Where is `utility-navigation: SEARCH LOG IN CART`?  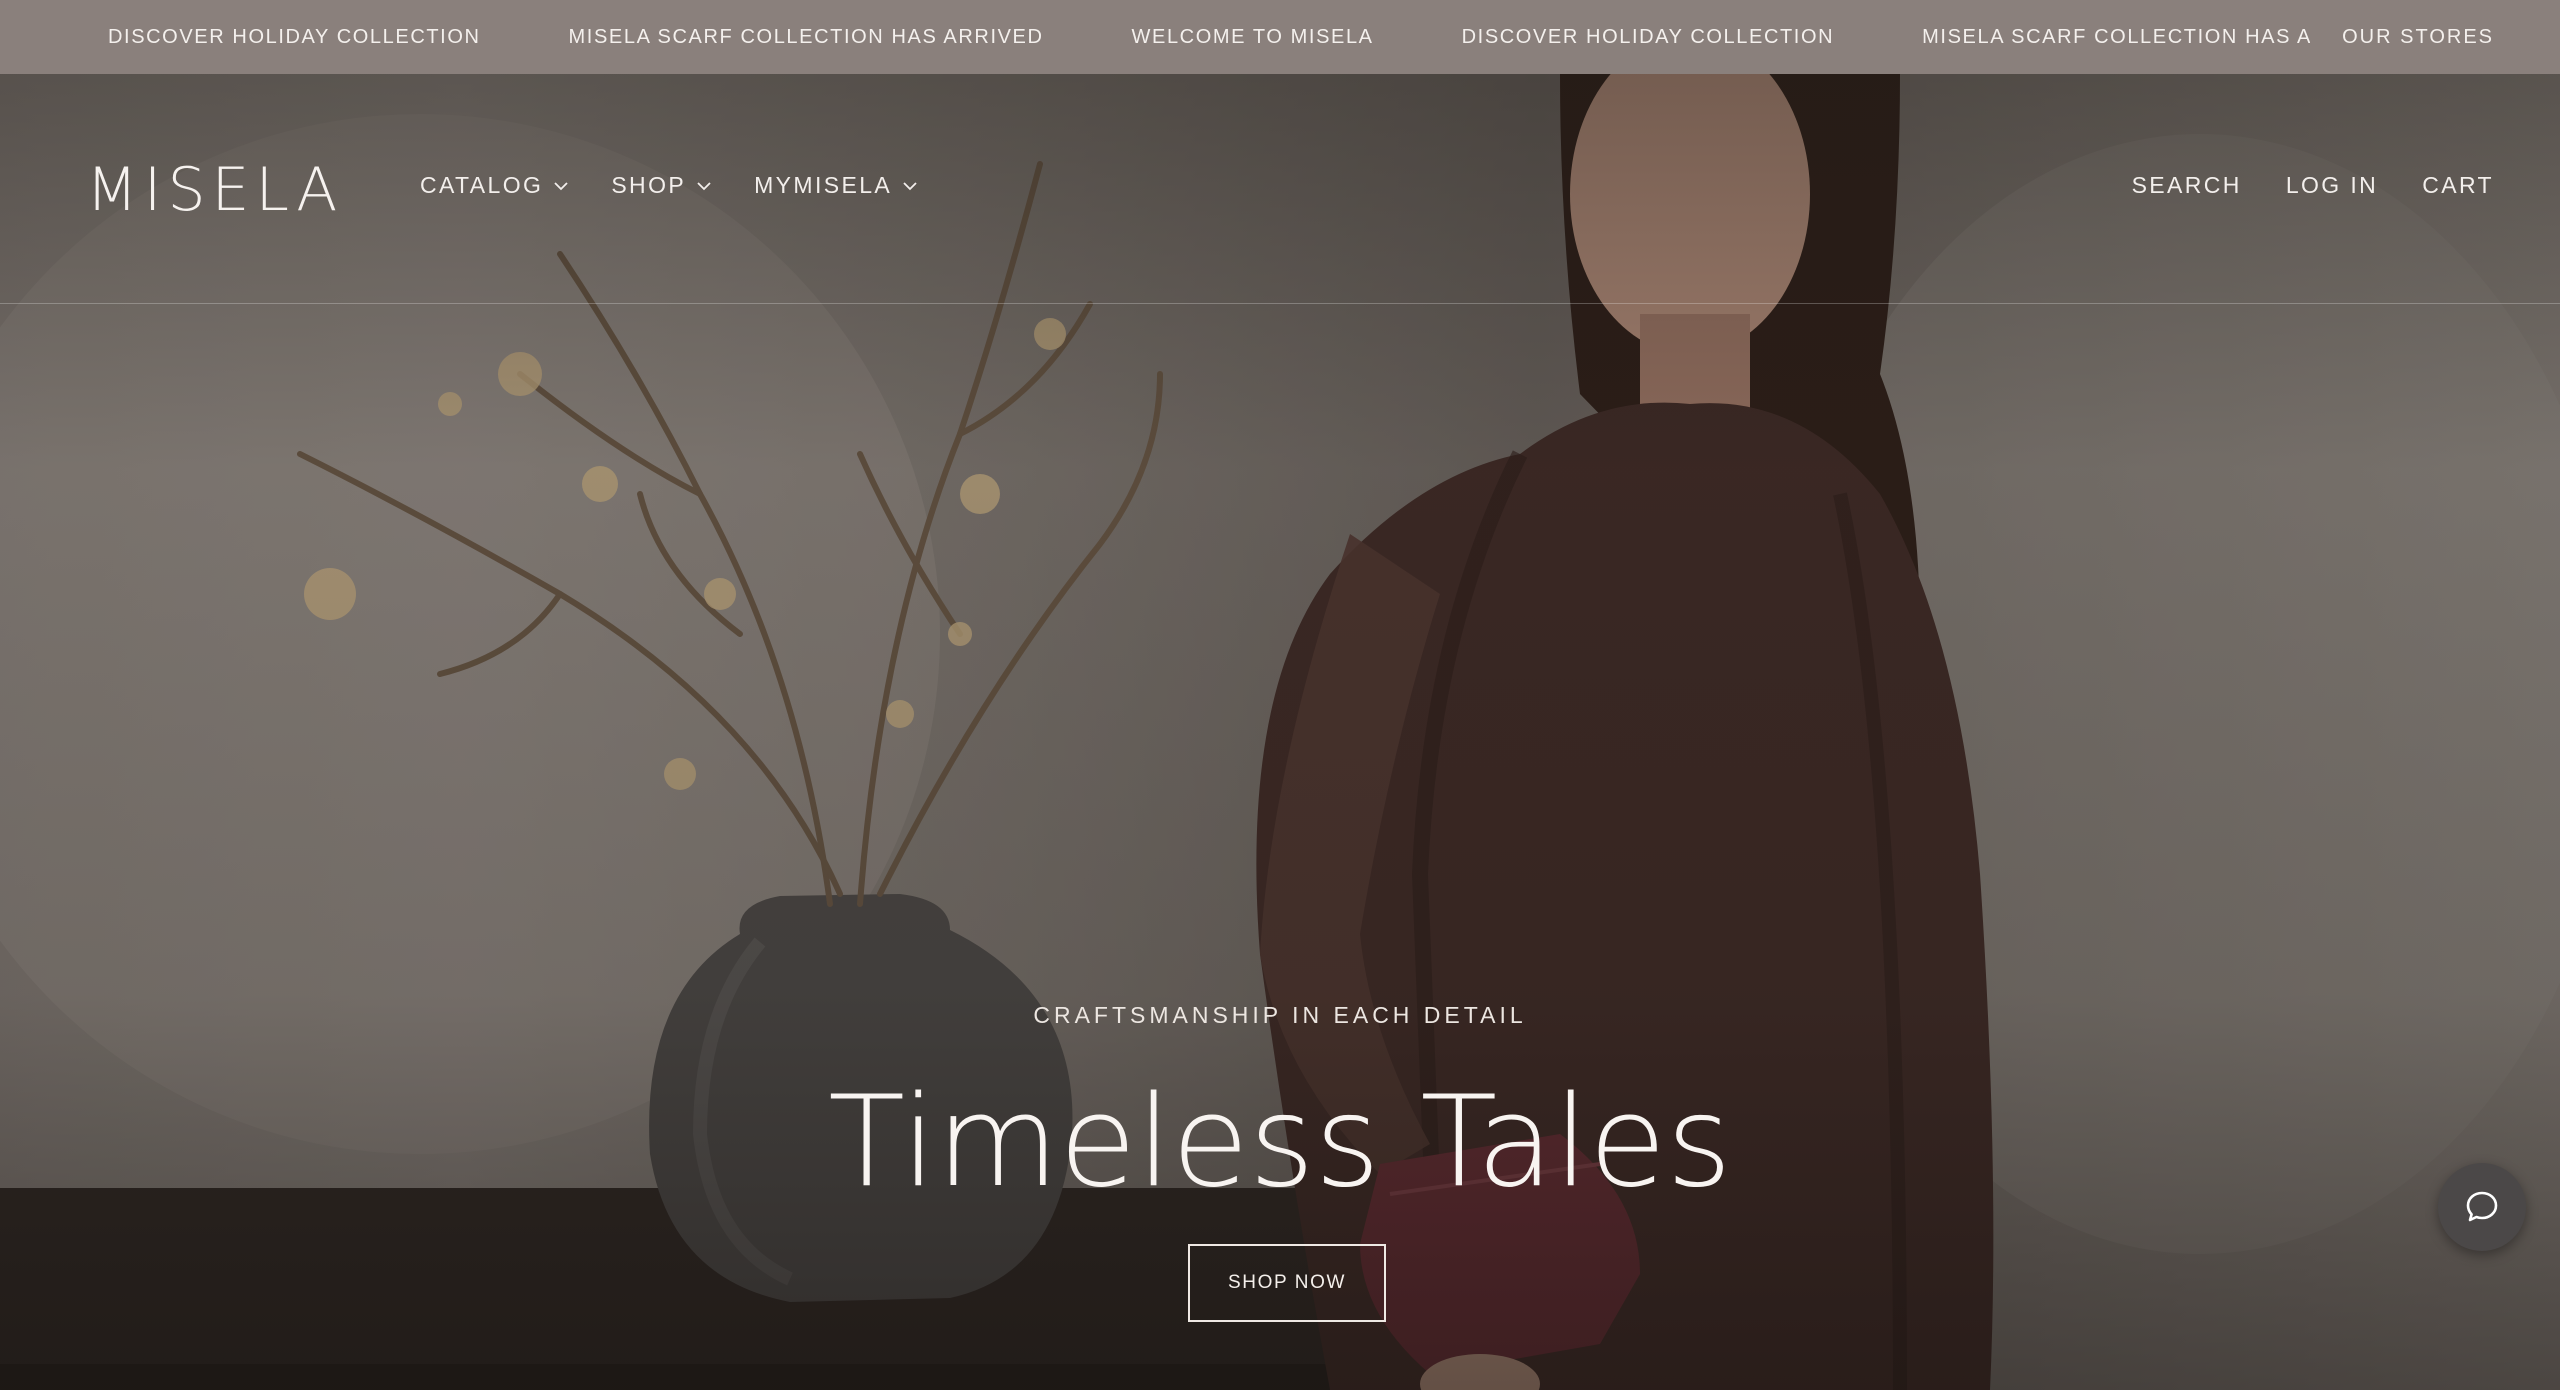 utility-navigation: SEARCH LOG IN CART is located at coordinates (2313, 185).